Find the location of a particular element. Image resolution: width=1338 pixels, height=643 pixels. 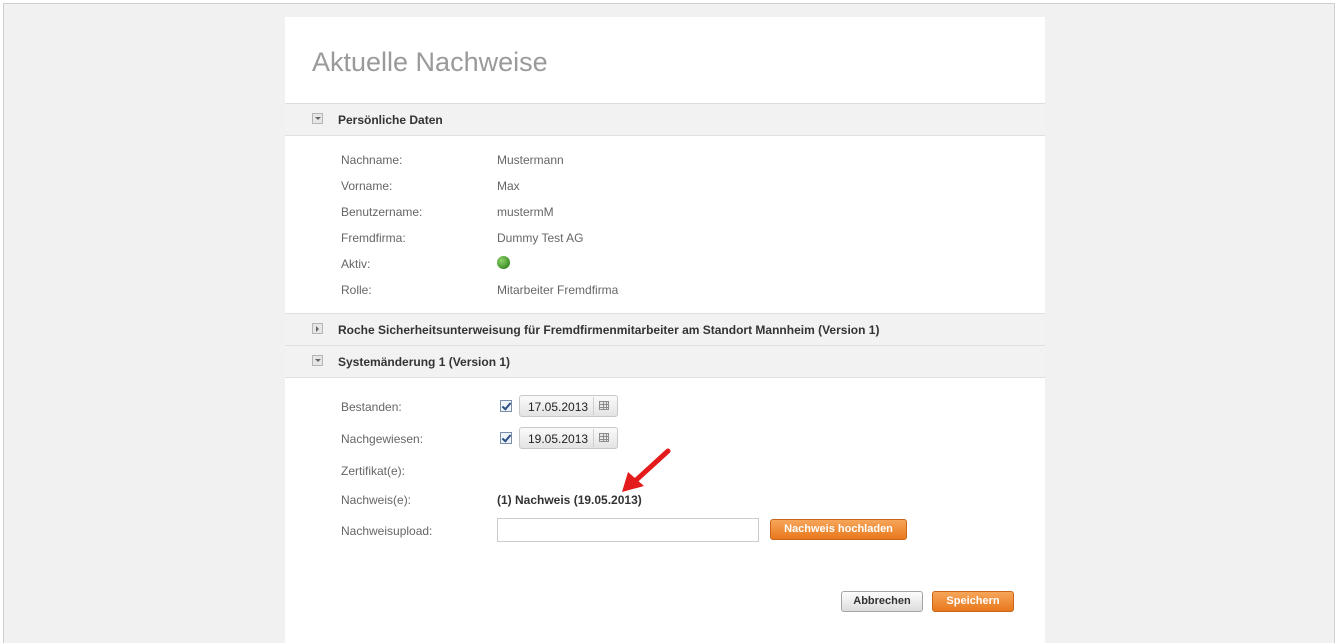

date-value: 17.05.2013 is located at coordinates (558, 407).